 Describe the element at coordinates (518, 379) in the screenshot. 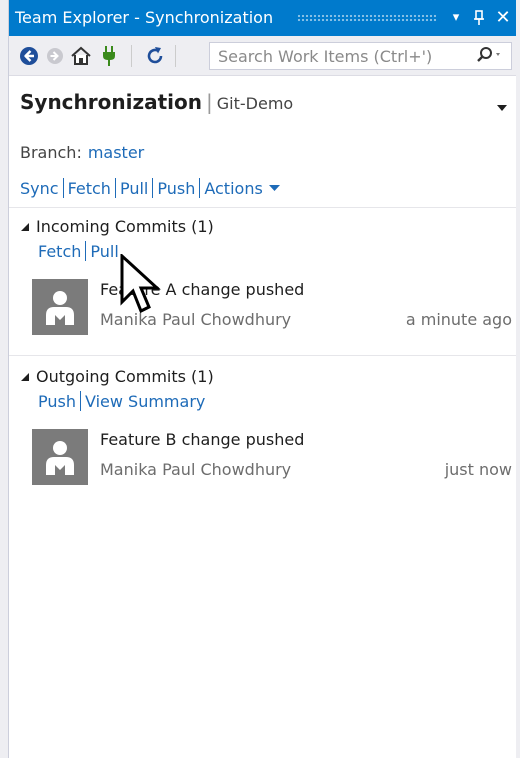

I see `window-right-edge` at that location.